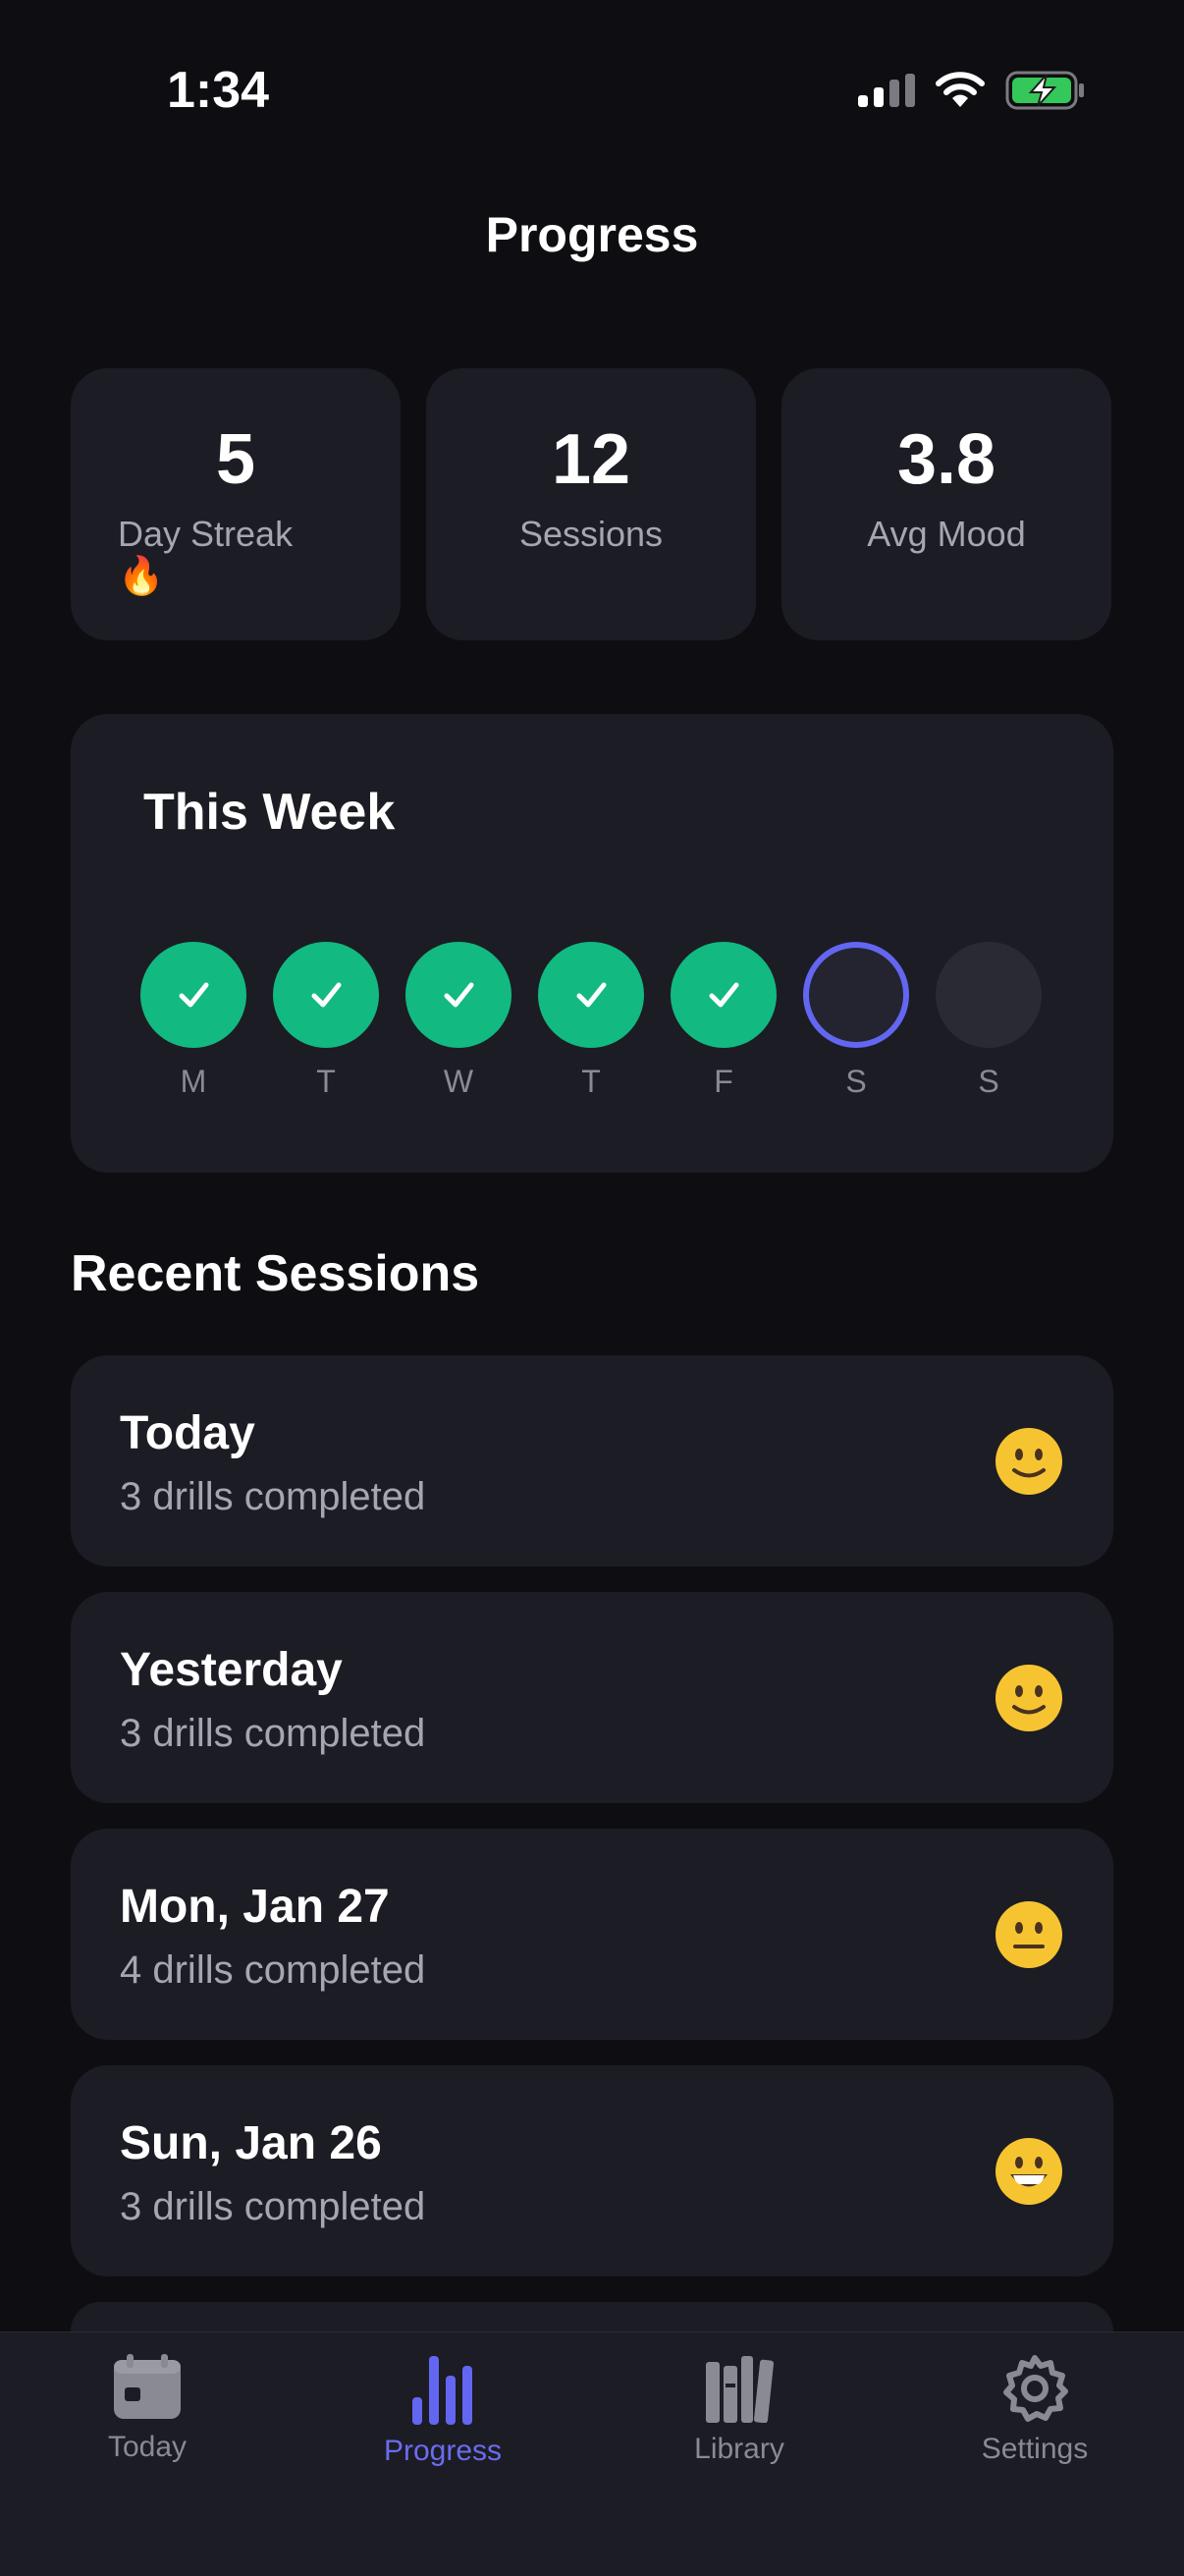 This screenshot has height=2576, width=1184. I want to click on session-date: Mon, Jan 27, so click(255, 1907).